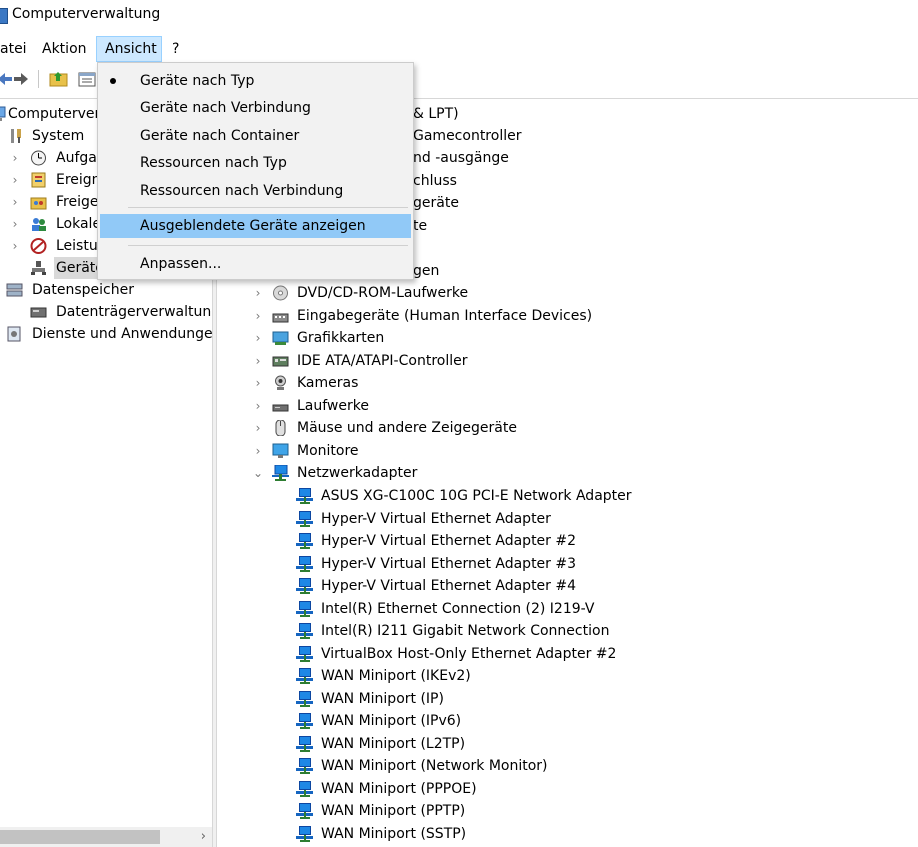 This screenshot has width=918, height=847. I want to click on camera-icon, so click(280, 383).